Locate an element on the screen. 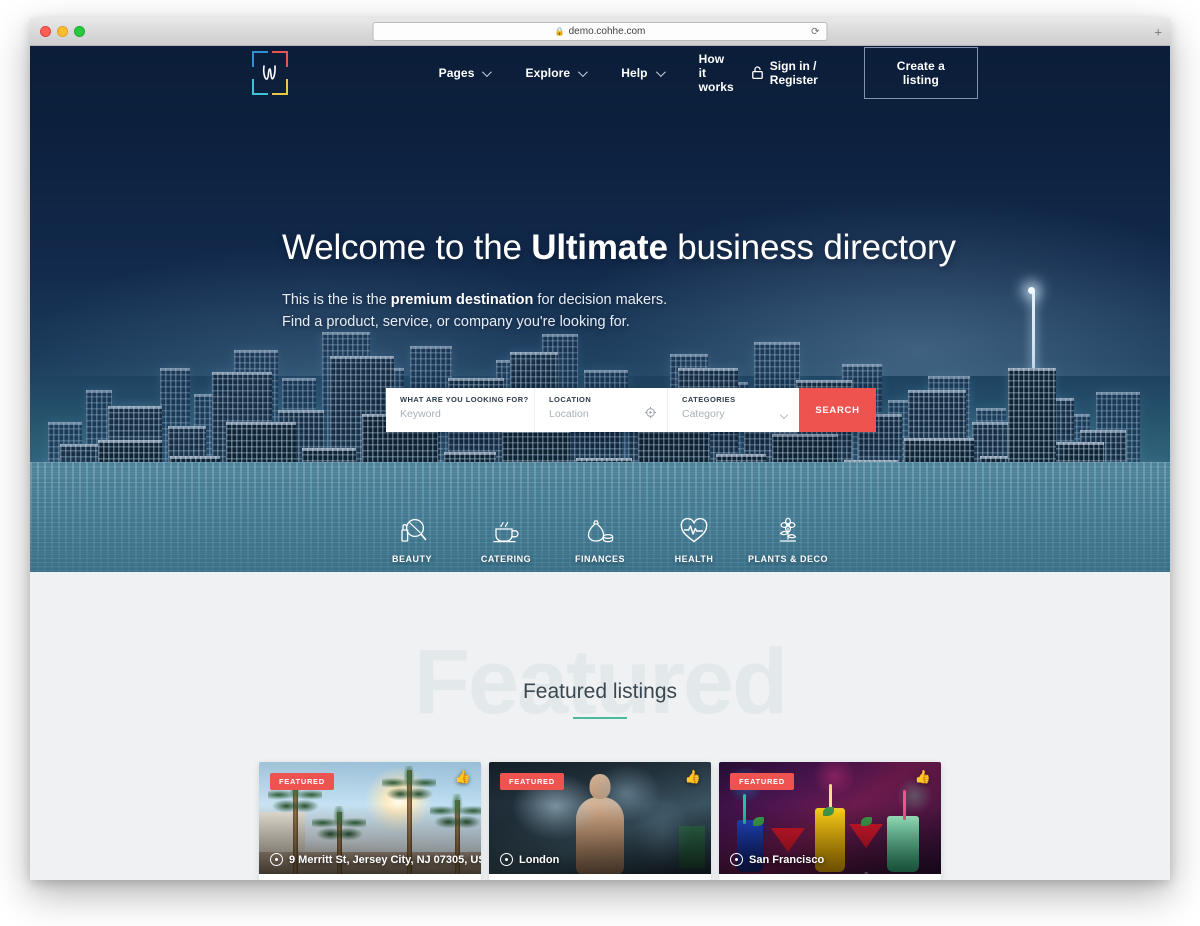 The height and width of the screenshot is (926, 1200). logo-w-mark is located at coordinates (270, 73).